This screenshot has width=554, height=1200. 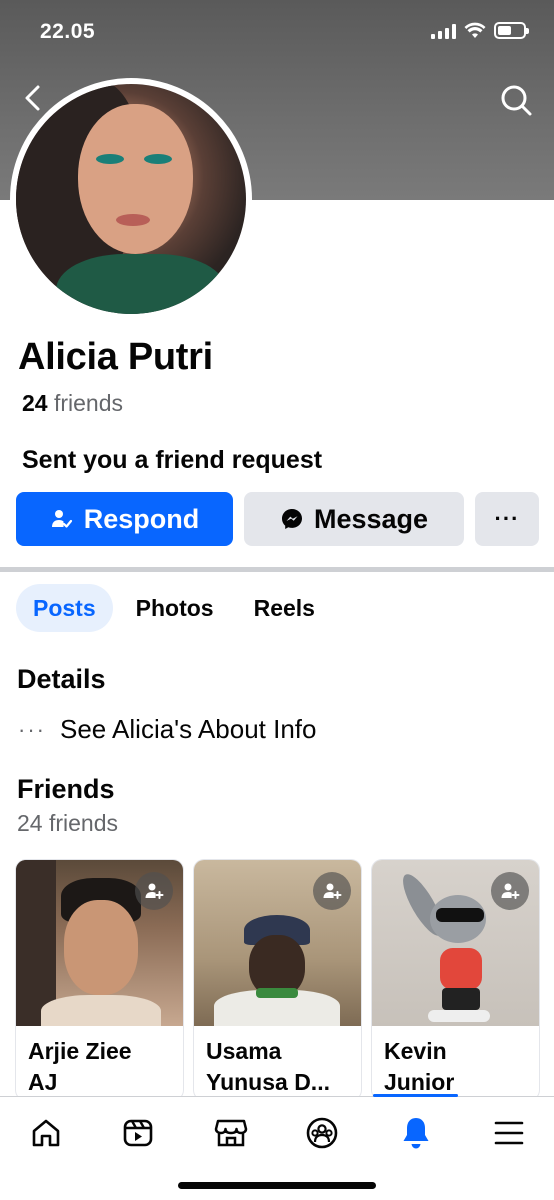 I want to click on friend-card: Arjie Ziee AJ, so click(x=99, y=980).